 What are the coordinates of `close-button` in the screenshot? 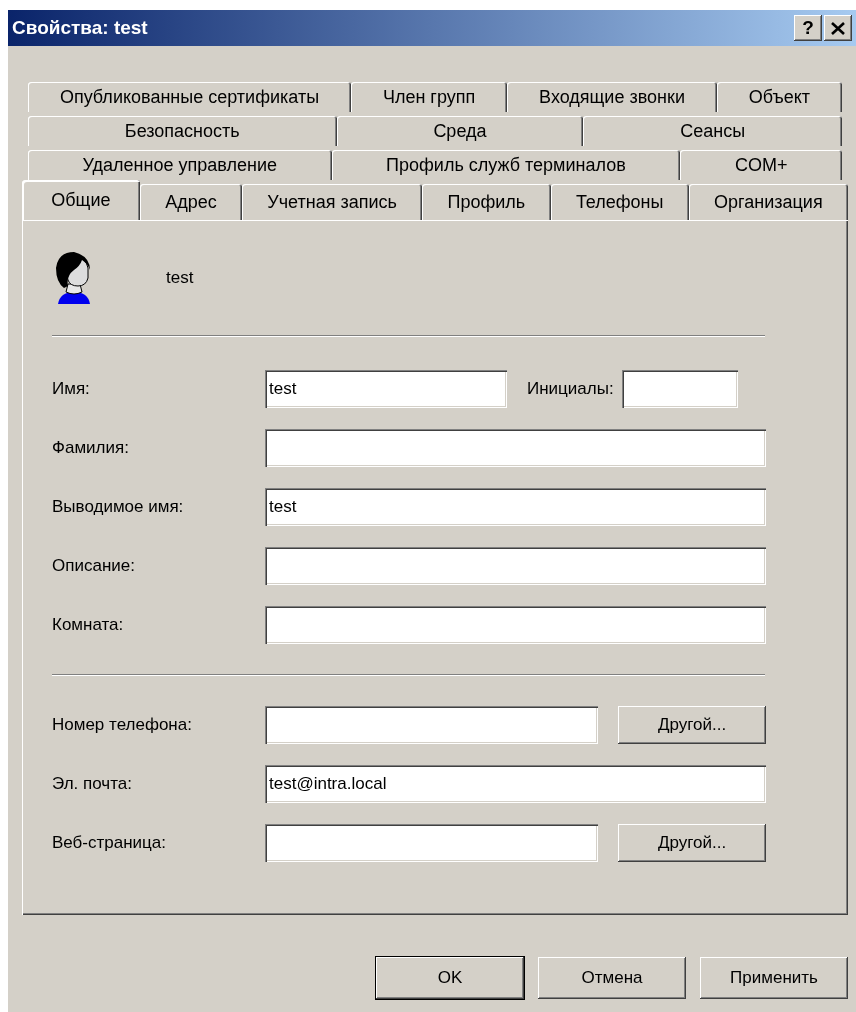 It's located at (838, 28).